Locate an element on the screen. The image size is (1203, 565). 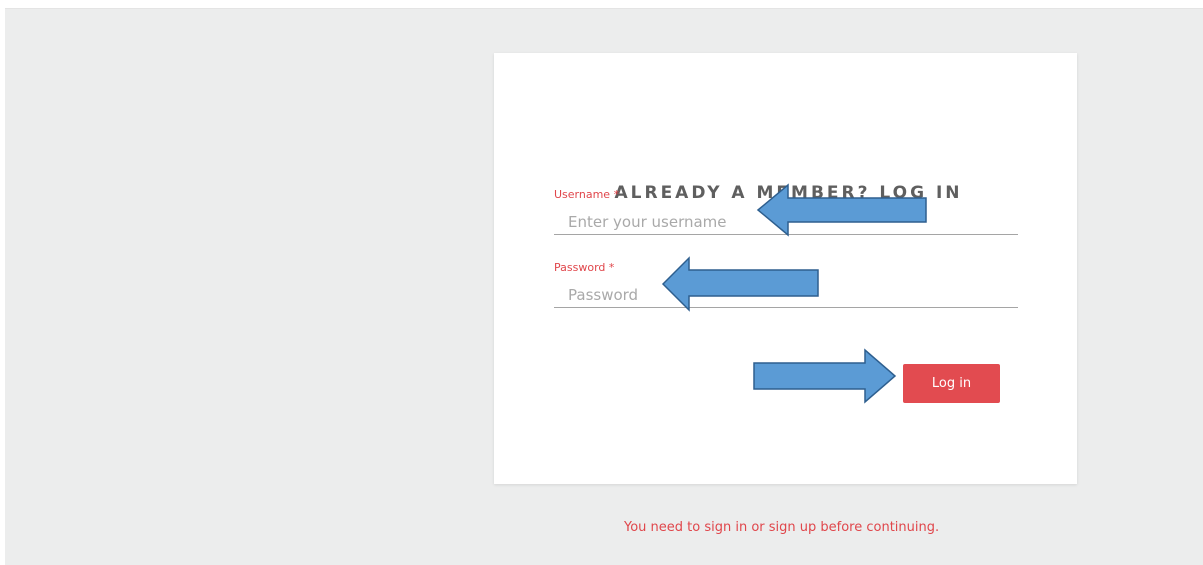
password-label: Password * is located at coordinates (584, 267).